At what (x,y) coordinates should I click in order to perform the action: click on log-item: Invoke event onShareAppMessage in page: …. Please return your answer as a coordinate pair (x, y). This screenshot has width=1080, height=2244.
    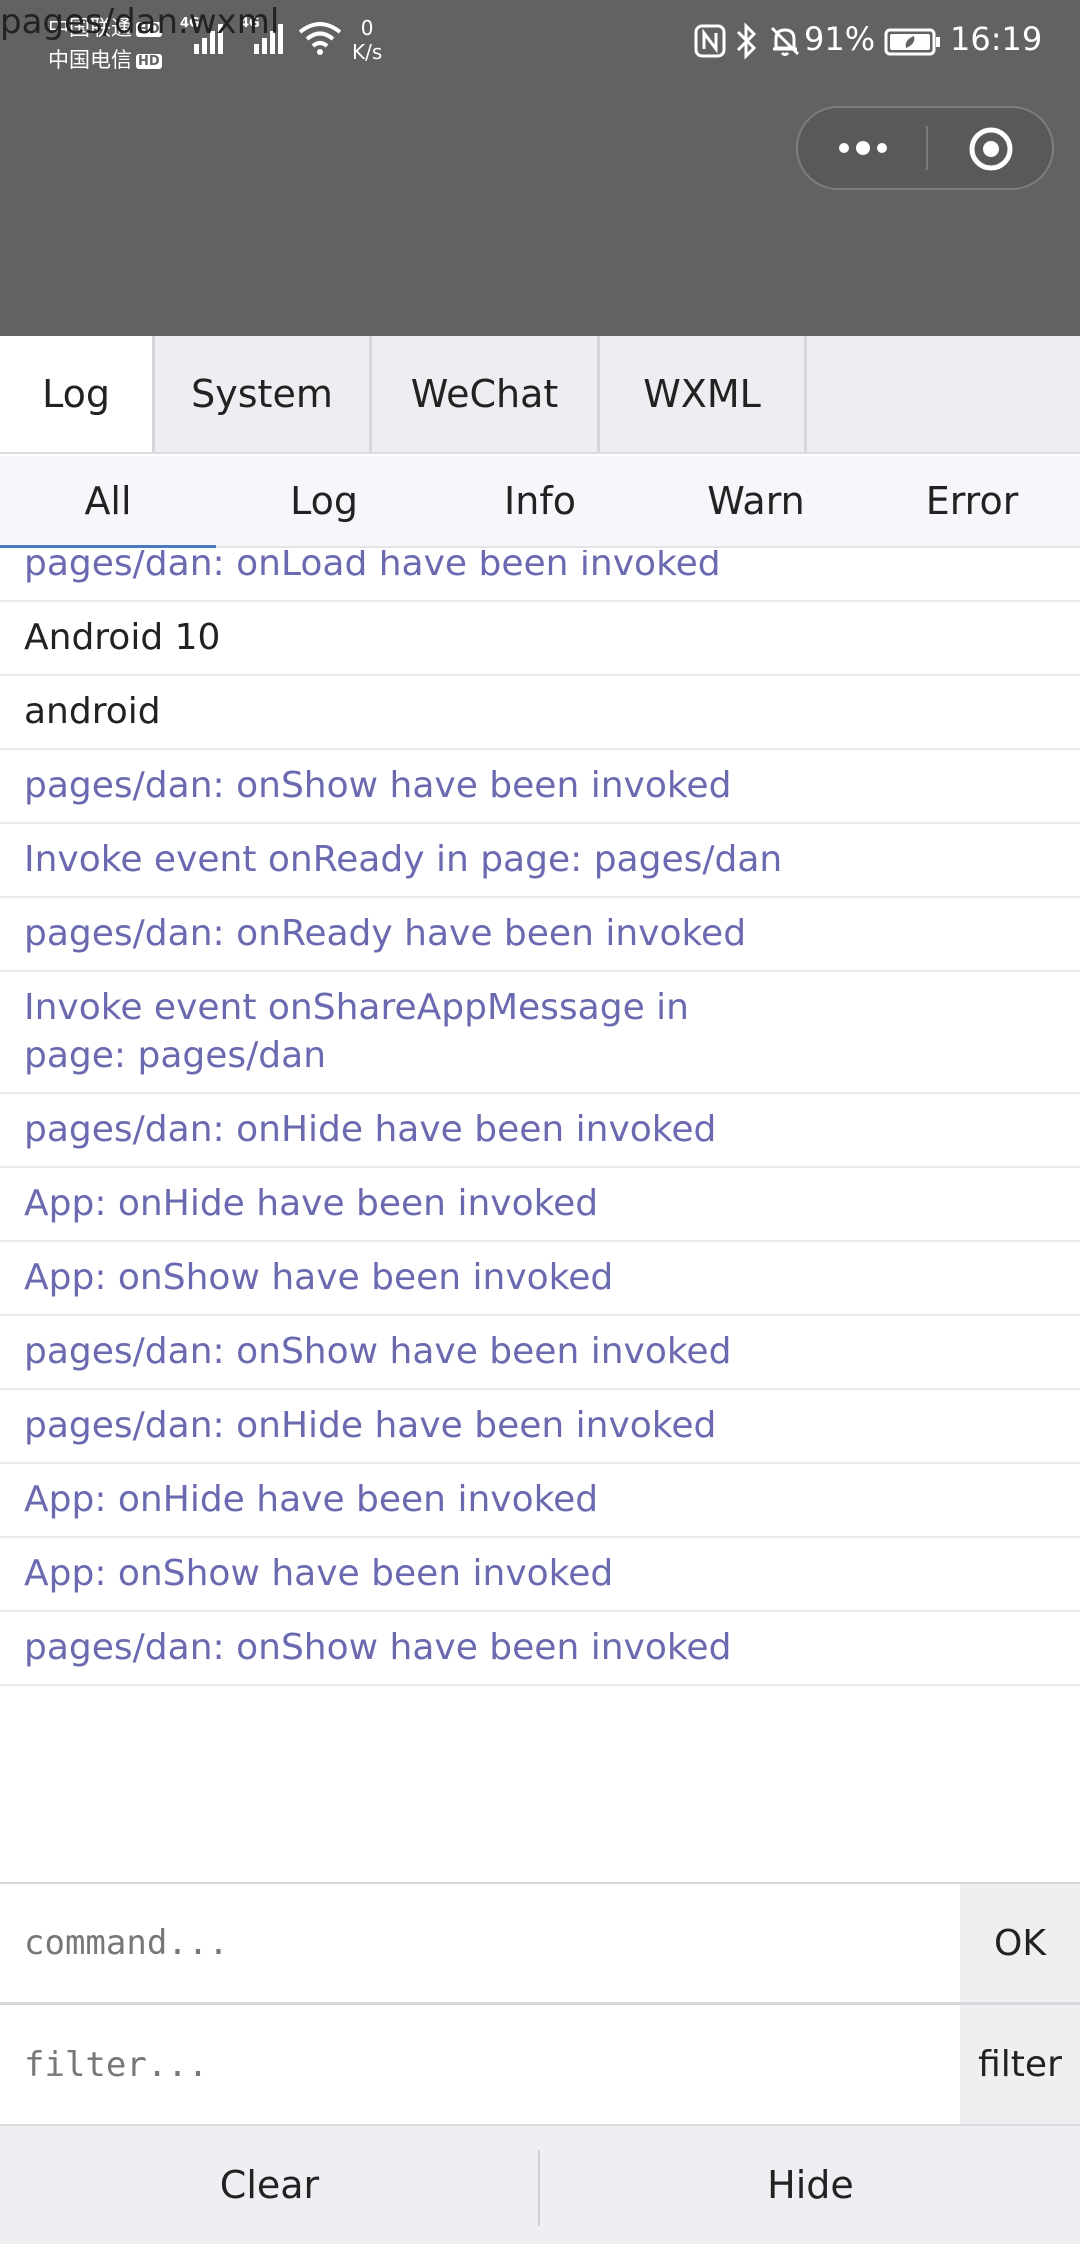
    Looking at the image, I should click on (540, 1033).